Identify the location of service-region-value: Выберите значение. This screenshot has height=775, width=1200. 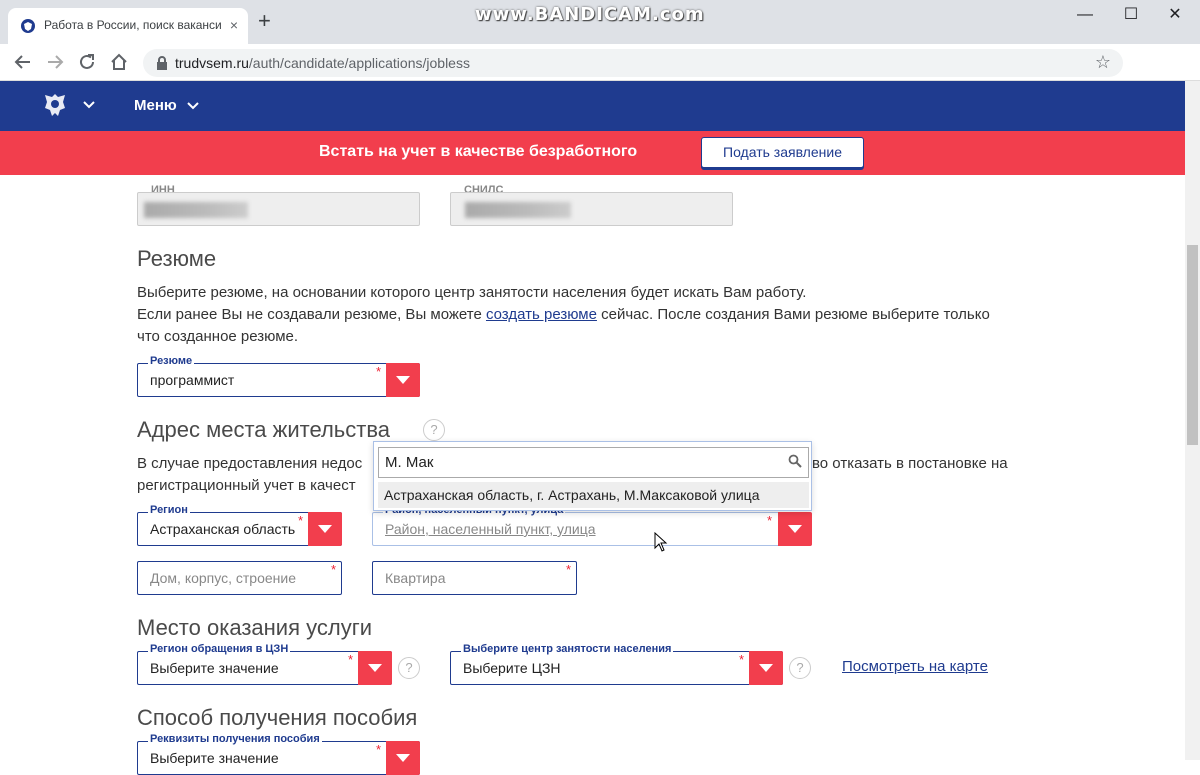
(214, 668).